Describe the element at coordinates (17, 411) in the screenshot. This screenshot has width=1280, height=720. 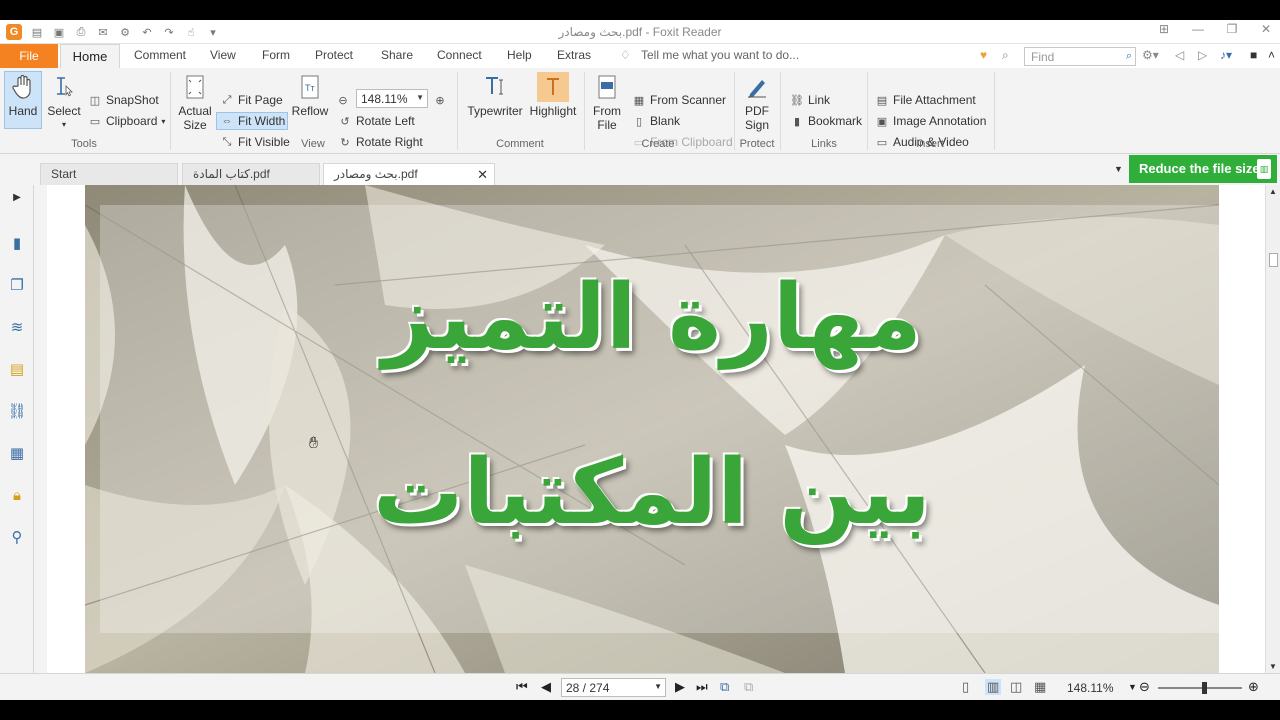
I see `attachments-panel-icon: ⛓` at that location.